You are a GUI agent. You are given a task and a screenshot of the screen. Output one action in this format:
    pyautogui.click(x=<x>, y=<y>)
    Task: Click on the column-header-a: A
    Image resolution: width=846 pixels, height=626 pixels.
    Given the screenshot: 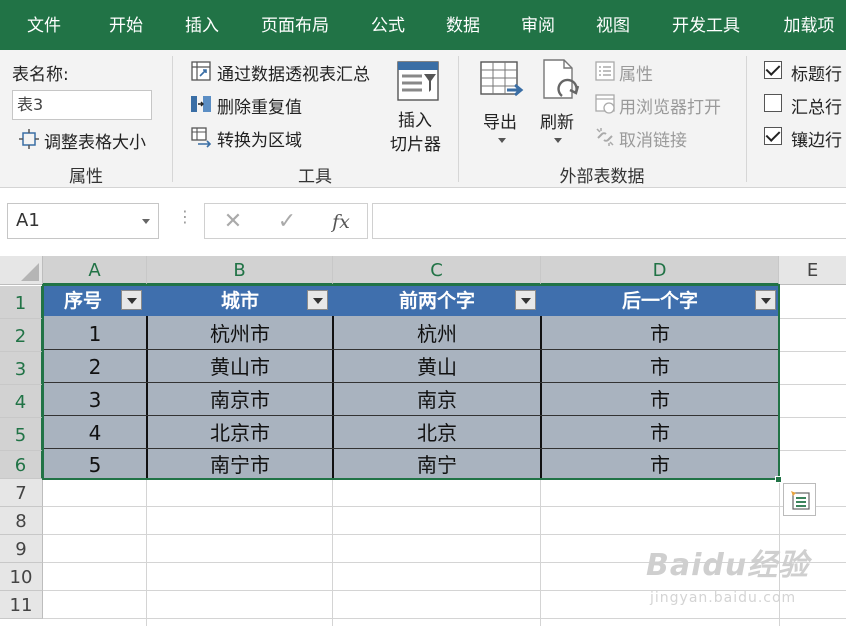 What is the action you would take?
    pyautogui.click(x=95, y=270)
    